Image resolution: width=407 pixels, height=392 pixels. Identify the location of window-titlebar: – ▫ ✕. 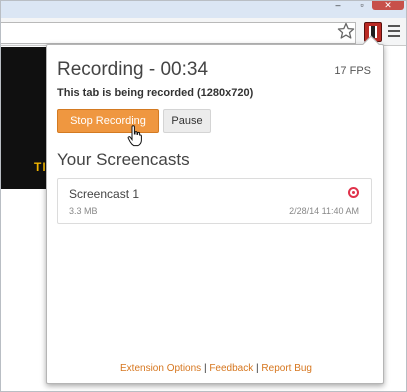
(203, 9).